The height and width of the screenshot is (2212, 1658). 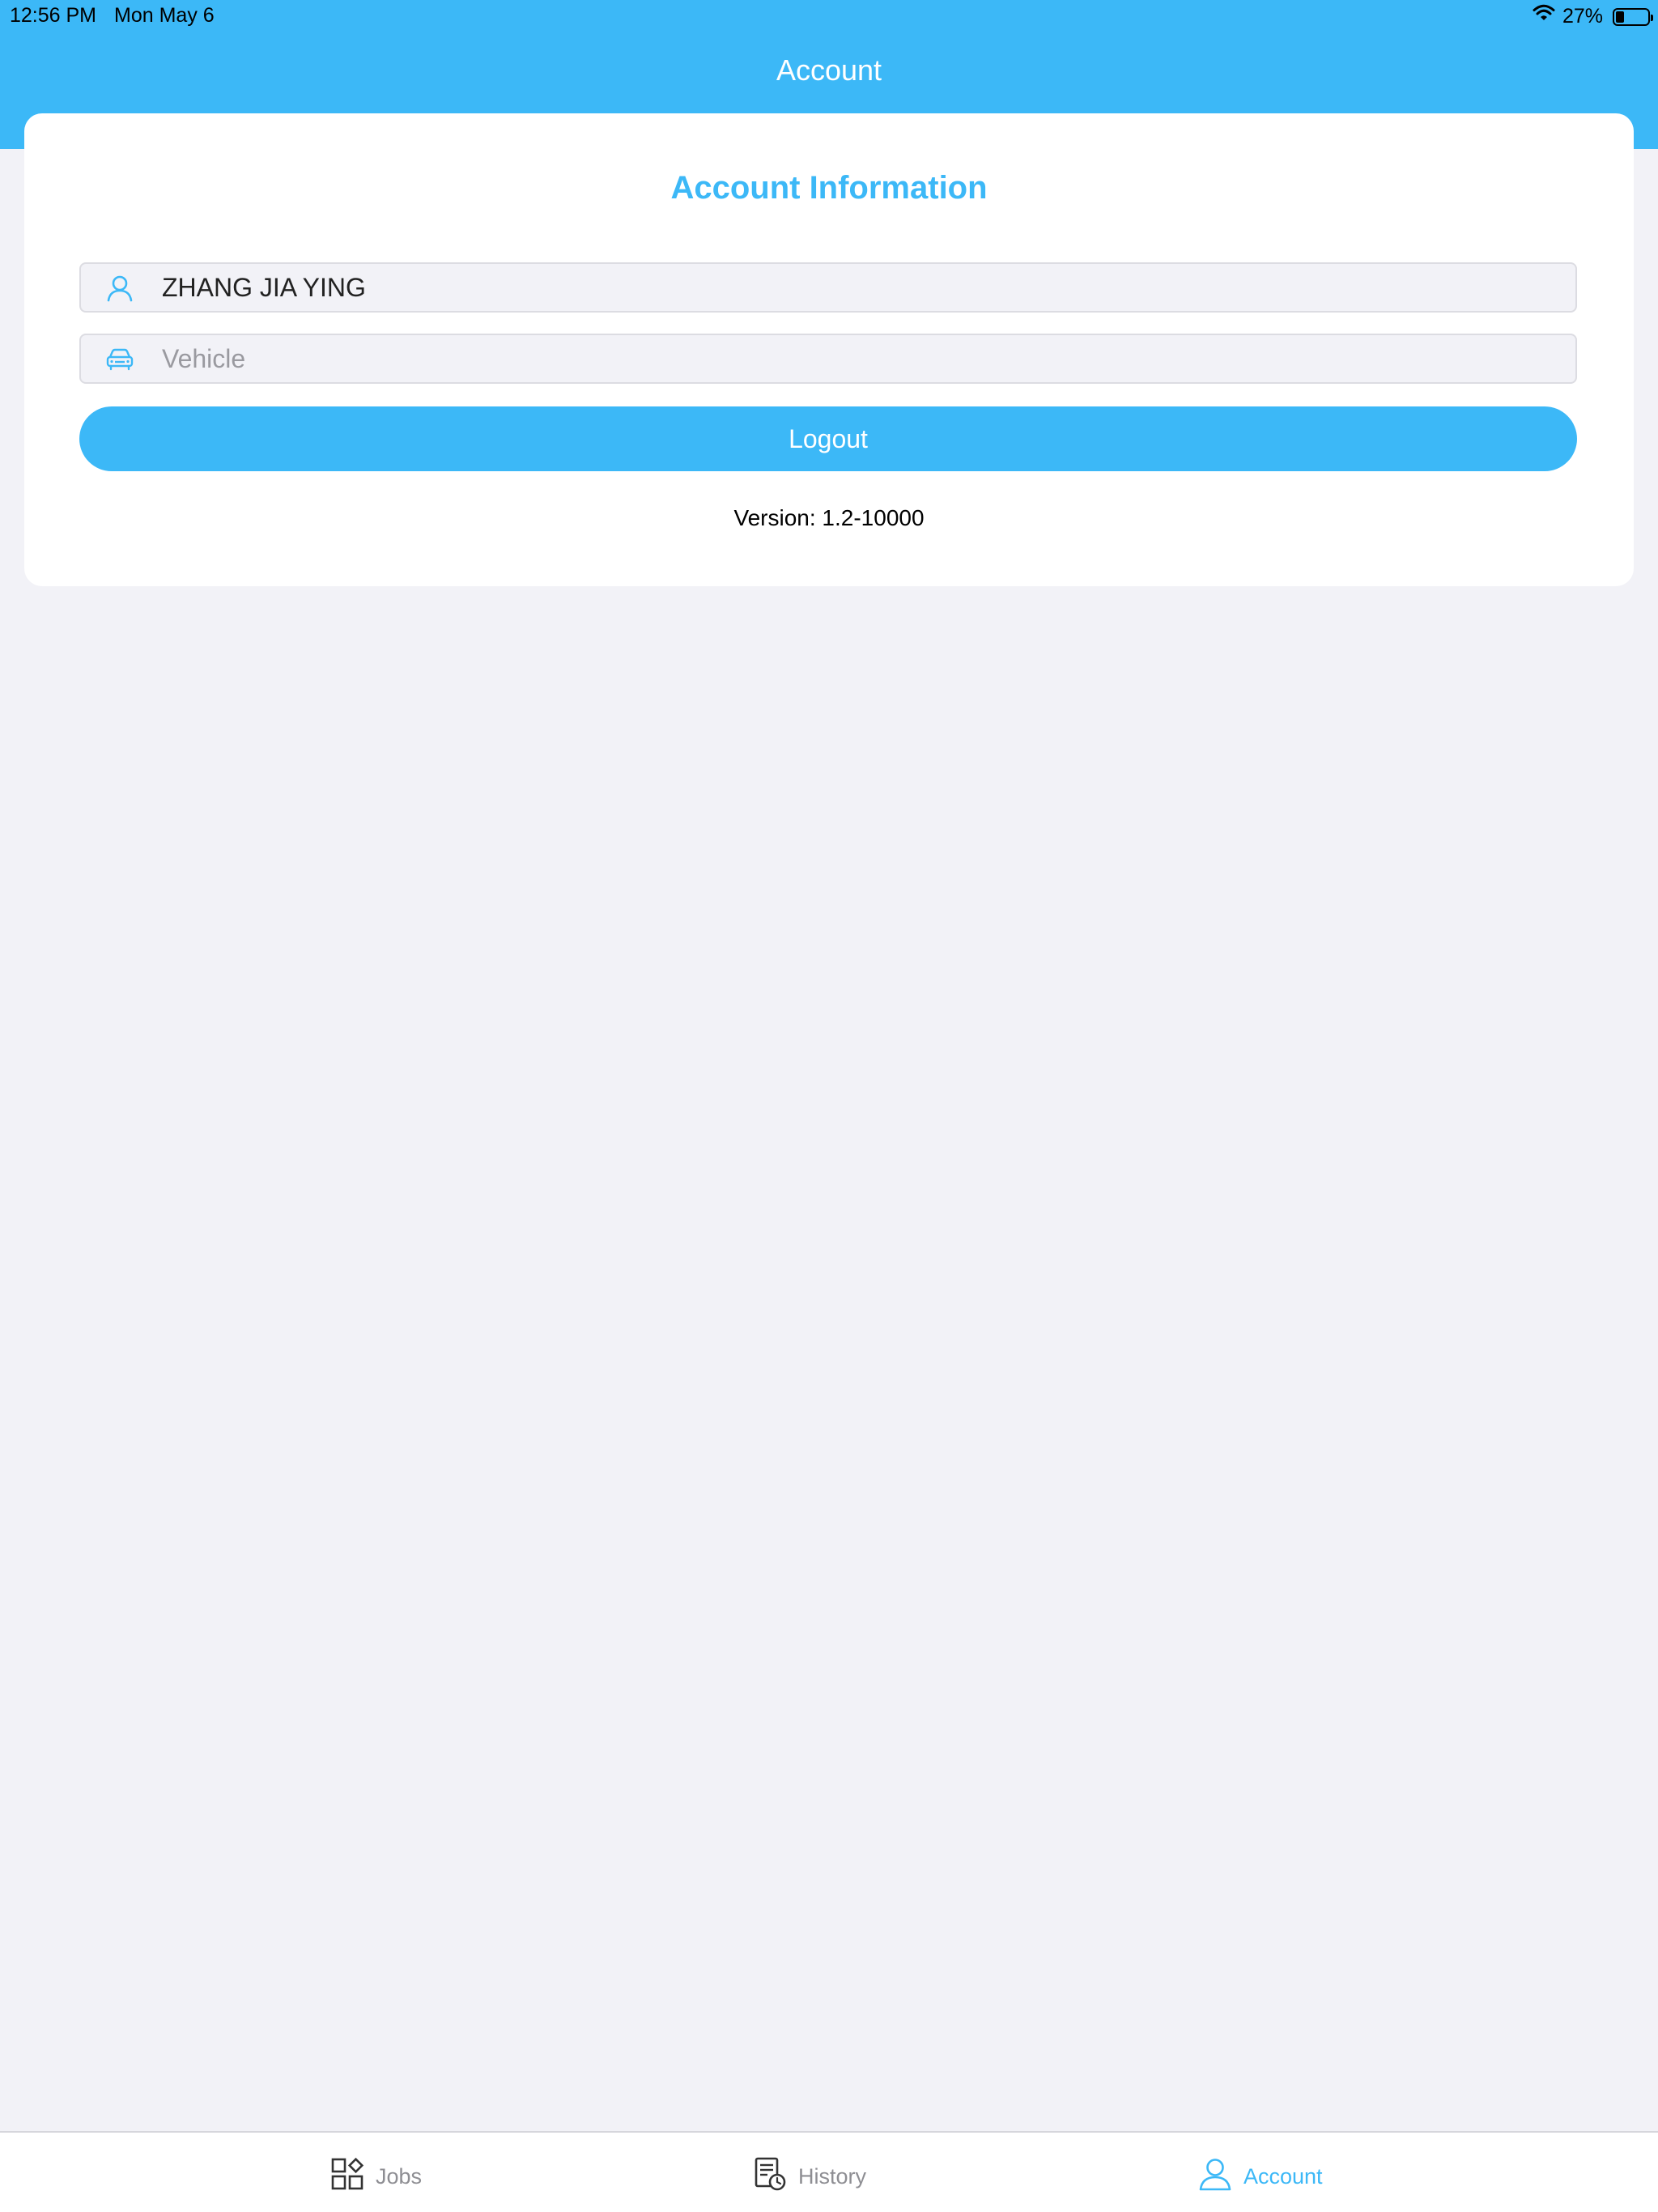 What do you see at coordinates (829, 70) in the screenshot?
I see `page-title: Account` at bounding box center [829, 70].